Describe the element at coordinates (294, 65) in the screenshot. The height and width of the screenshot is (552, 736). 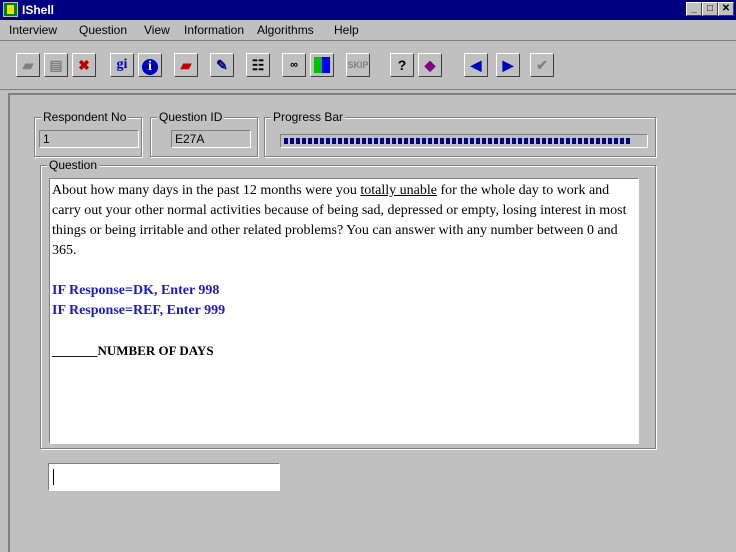
I see `glasses-icon: ∞` at that location.